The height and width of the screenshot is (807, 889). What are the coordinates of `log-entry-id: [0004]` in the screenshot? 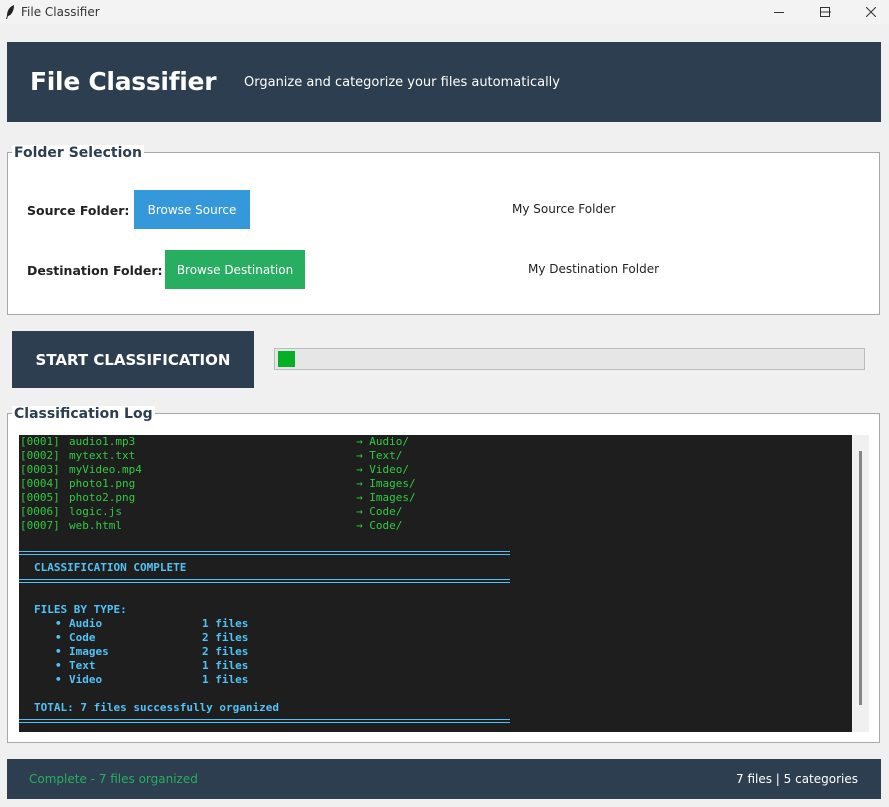 It's located at (40, 483).